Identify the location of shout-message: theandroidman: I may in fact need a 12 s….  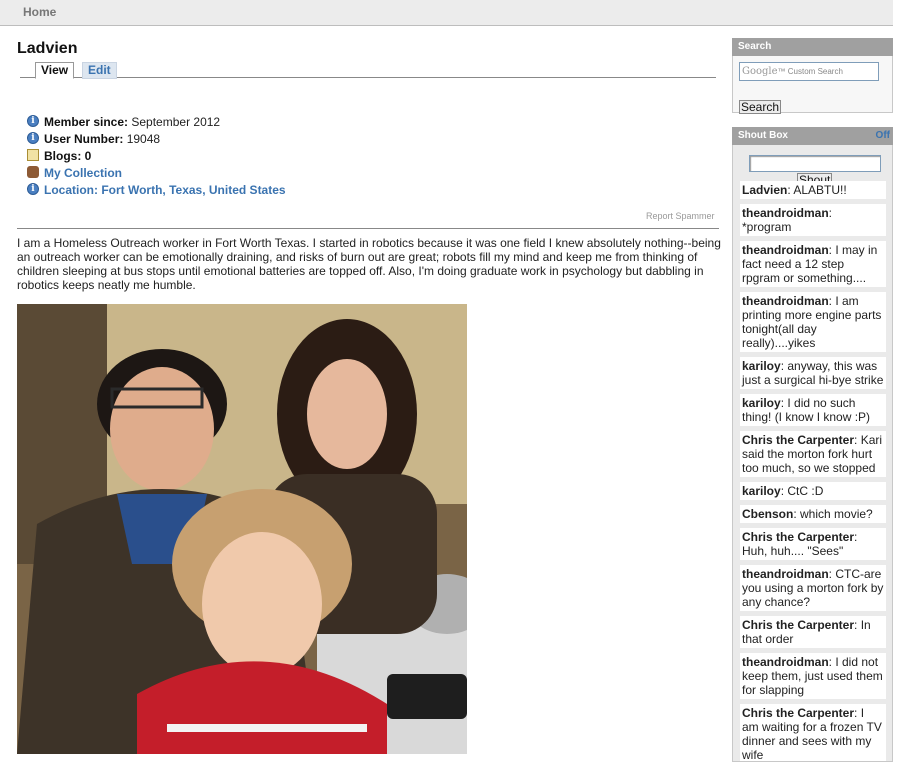
(813, 264).